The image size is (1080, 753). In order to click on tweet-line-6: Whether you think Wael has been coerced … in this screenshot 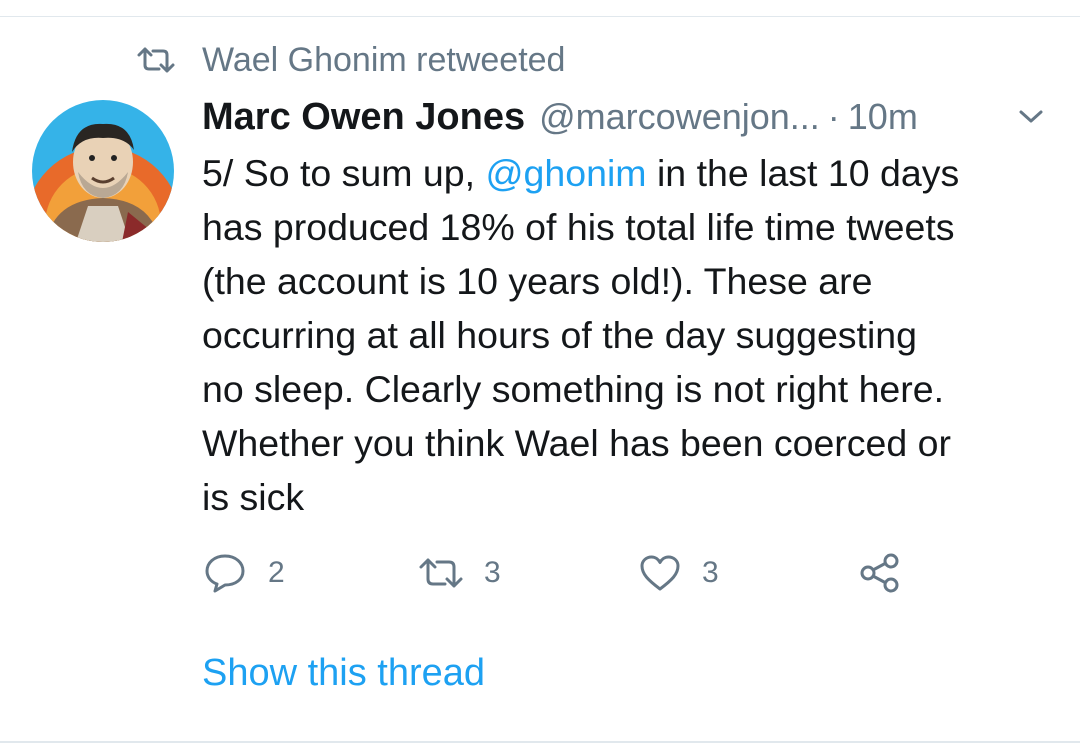, I will do `click(577, 443)`.